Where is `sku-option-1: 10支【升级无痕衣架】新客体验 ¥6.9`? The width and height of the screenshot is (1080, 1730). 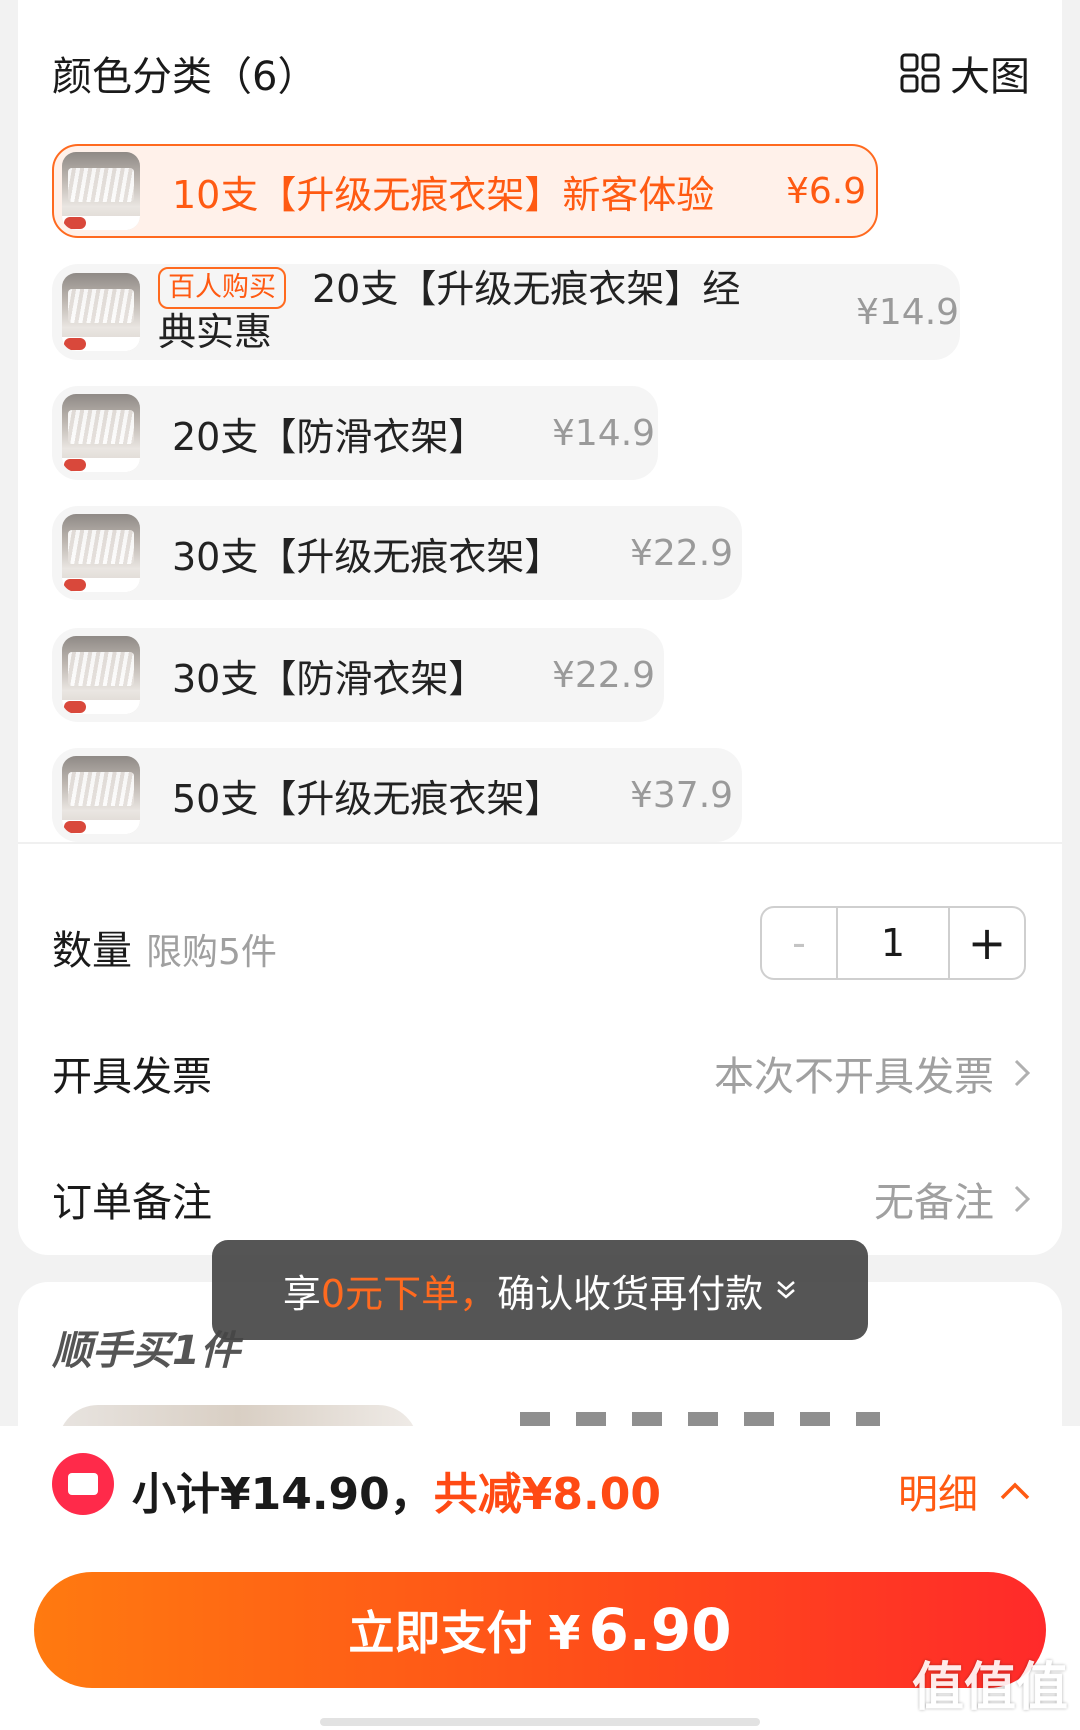
sku-option-1: 10支【升级无痕衣架】新客体验 ¥6.9 is located at coordinates (465, 191).